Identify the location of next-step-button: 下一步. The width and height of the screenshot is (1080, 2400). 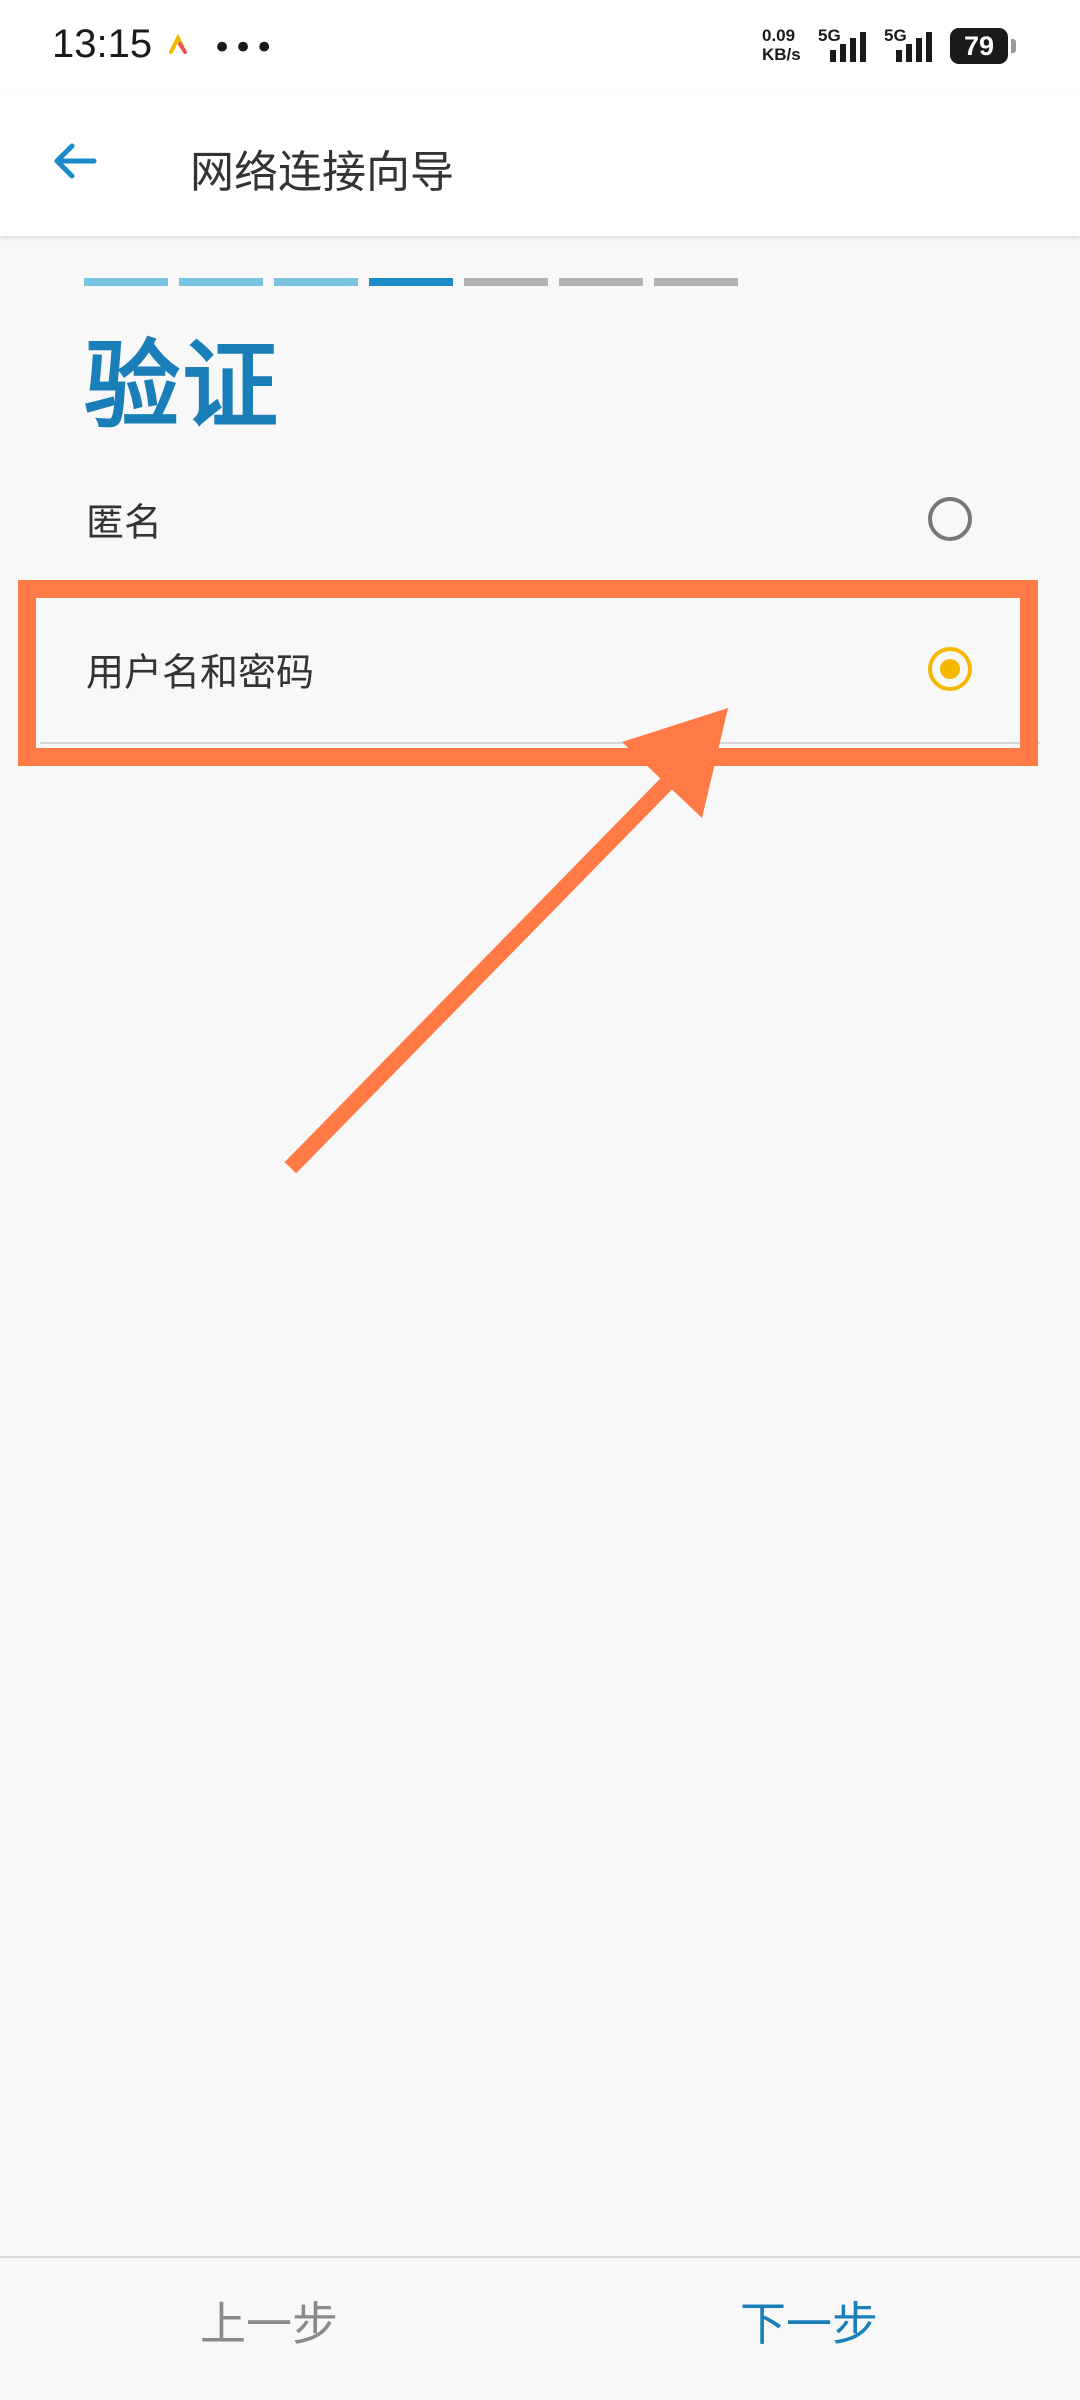
(809, 2321).